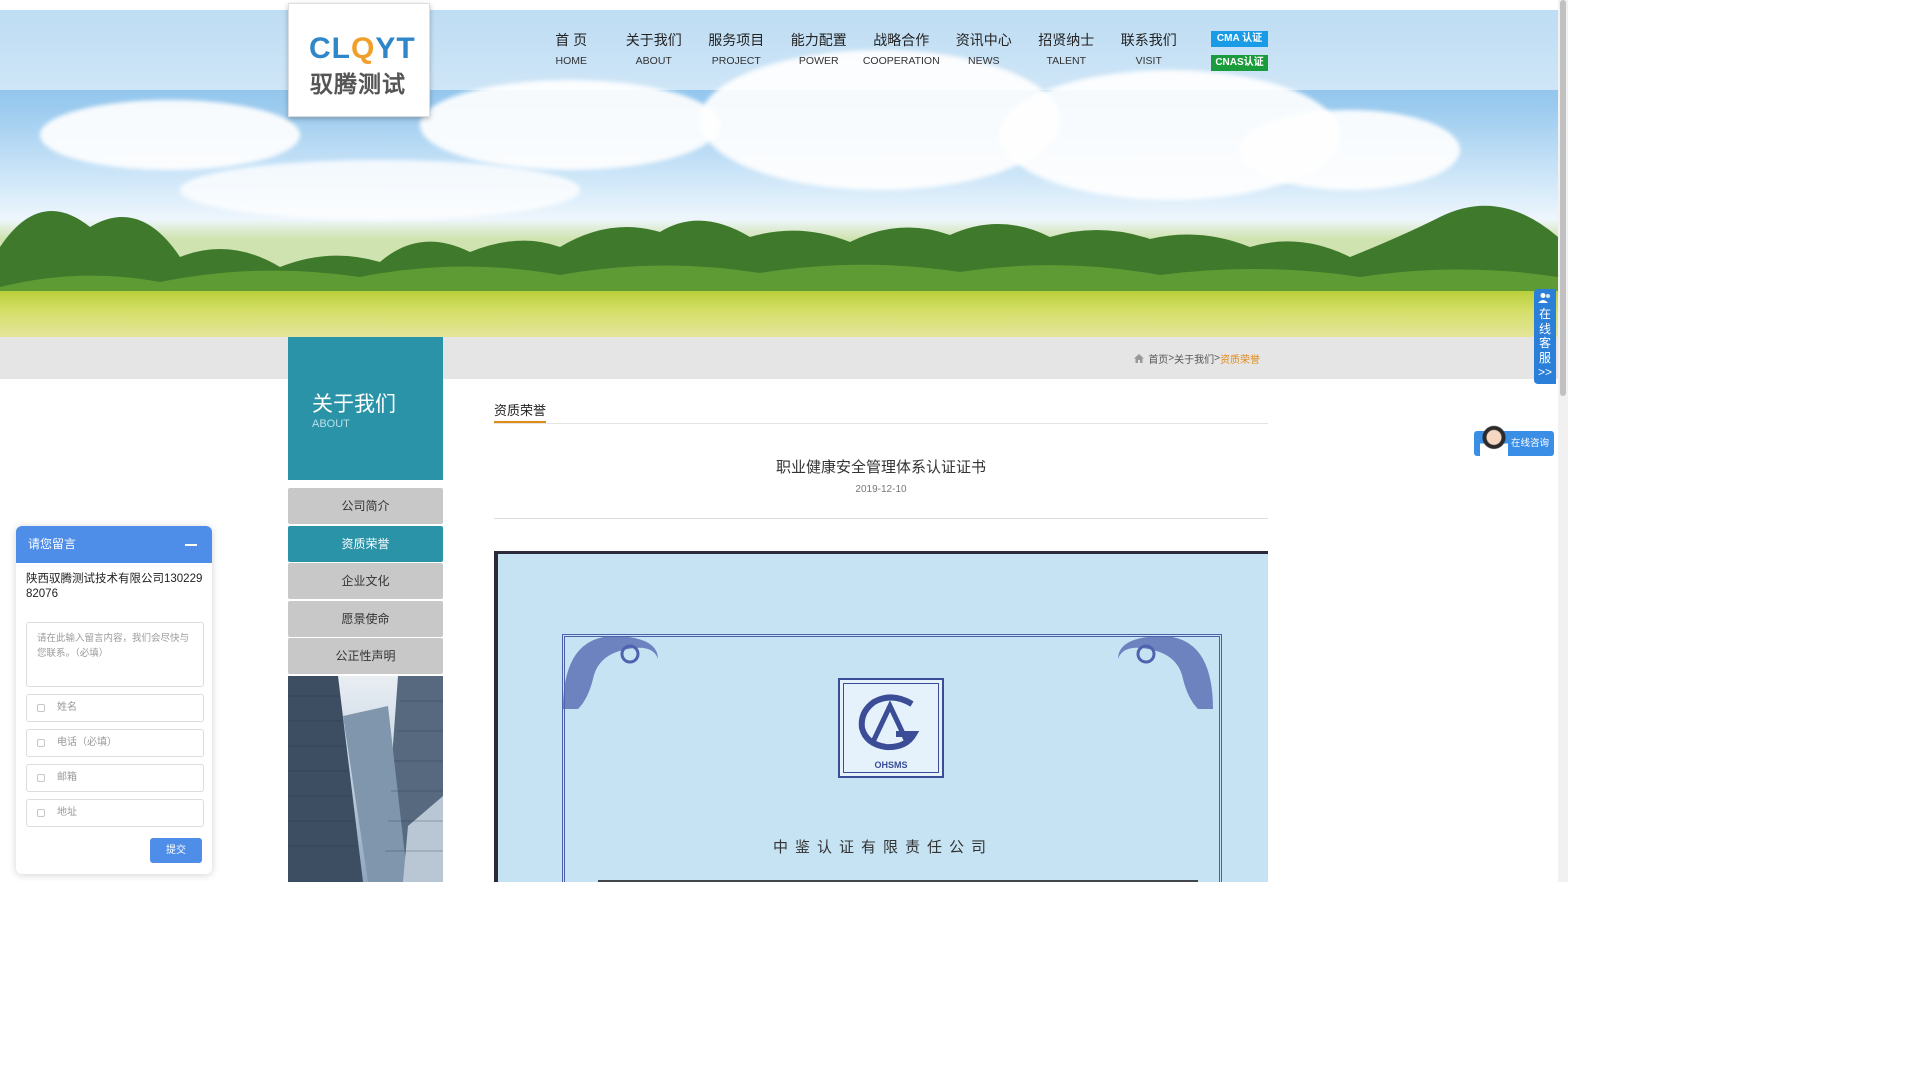 This screenshot has width=1920, height=1080. What do you see at coordinates (1494, 440) in the screenshot?
I see `agent-avatar` at bounding box center [1494, 440].